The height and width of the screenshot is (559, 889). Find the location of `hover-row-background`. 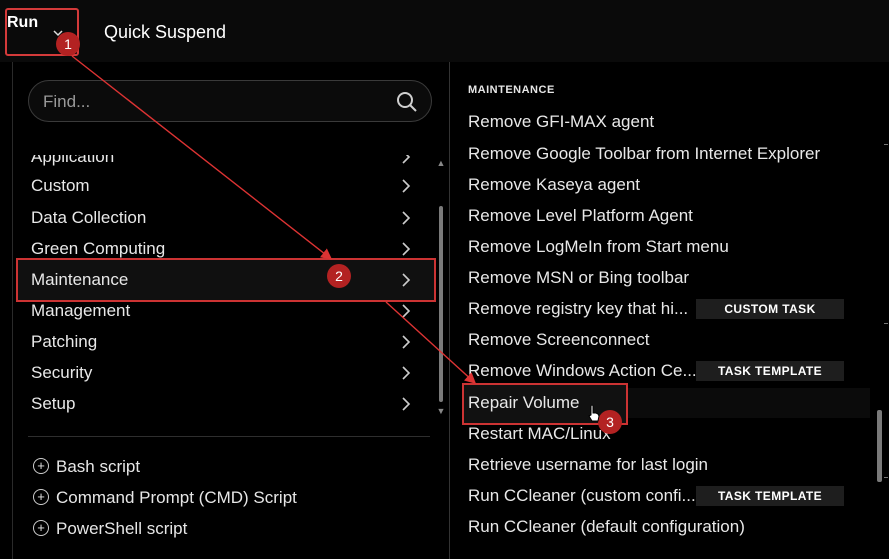

hover-row-background is located at coordinates (749, 403).